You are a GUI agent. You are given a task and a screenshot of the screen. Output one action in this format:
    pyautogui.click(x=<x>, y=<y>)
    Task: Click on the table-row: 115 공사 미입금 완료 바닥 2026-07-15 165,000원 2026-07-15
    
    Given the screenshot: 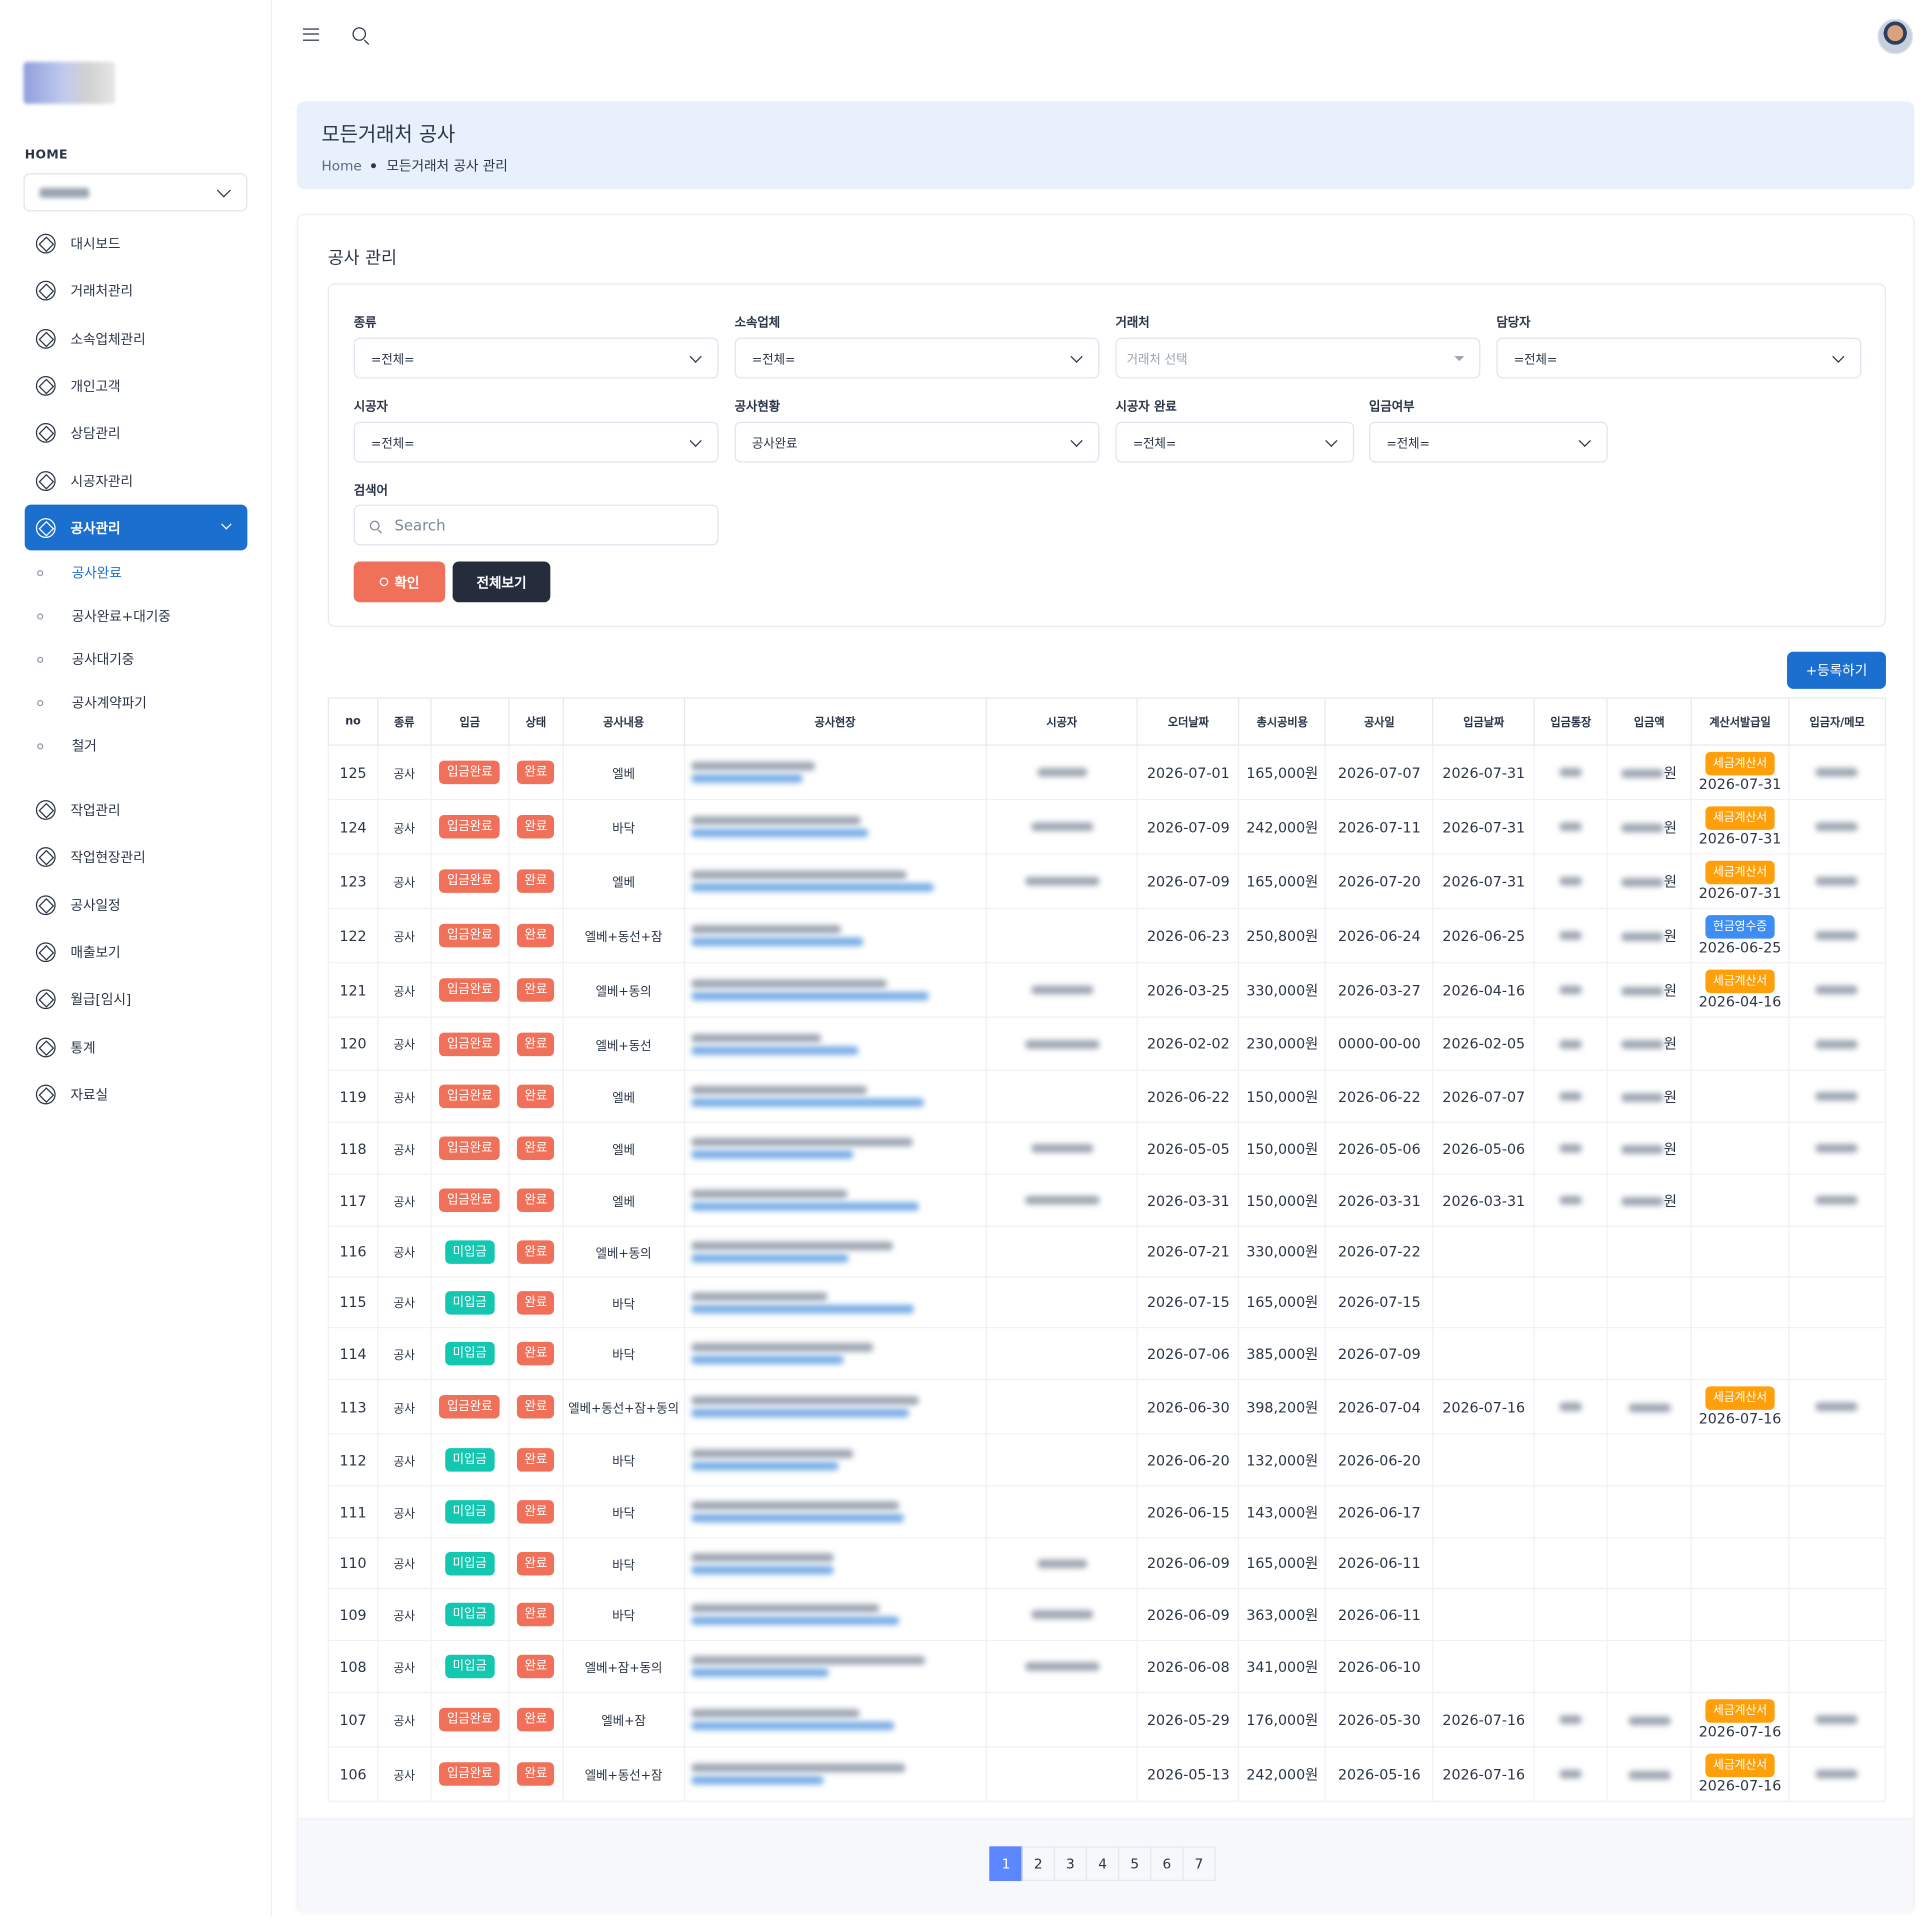 What is the action you would take?
    pyautogui.click(x=1106, y=1302)
    